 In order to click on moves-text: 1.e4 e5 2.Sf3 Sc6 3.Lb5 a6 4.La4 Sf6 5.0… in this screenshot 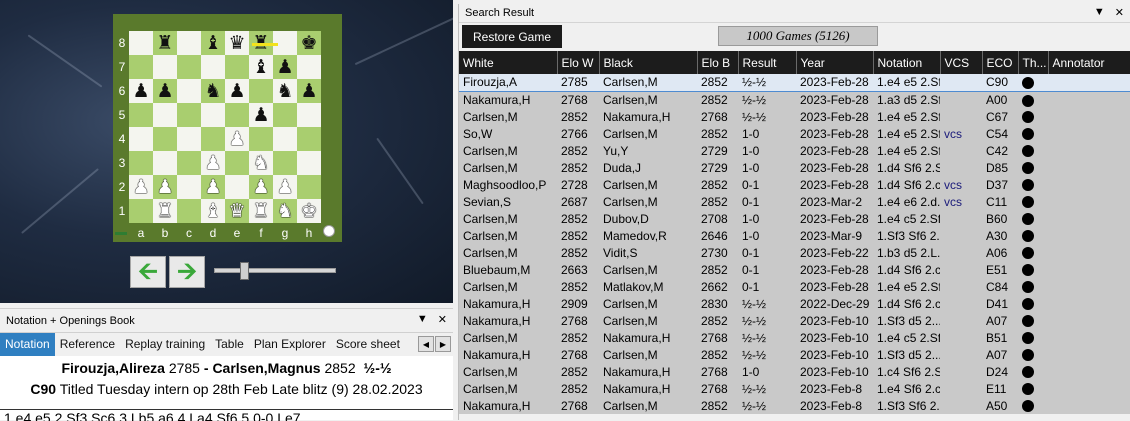, I will do `click(226, 415)`.